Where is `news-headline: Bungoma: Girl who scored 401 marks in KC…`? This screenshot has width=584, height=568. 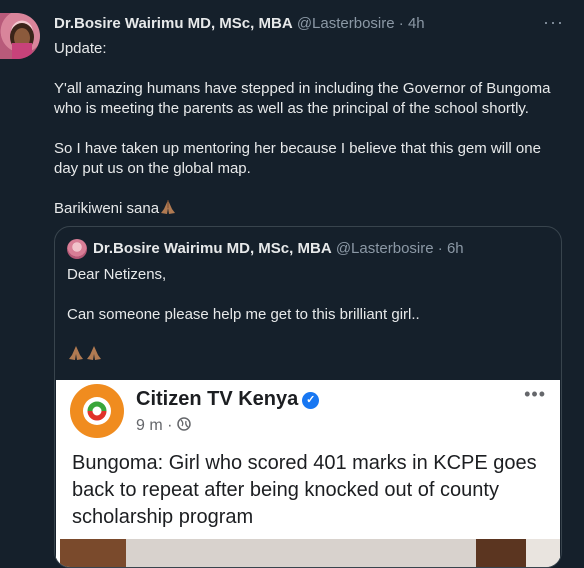 news-headline: Bungoma: Girl who scored 401 marks in KC… is located at coordinates (304, 490).